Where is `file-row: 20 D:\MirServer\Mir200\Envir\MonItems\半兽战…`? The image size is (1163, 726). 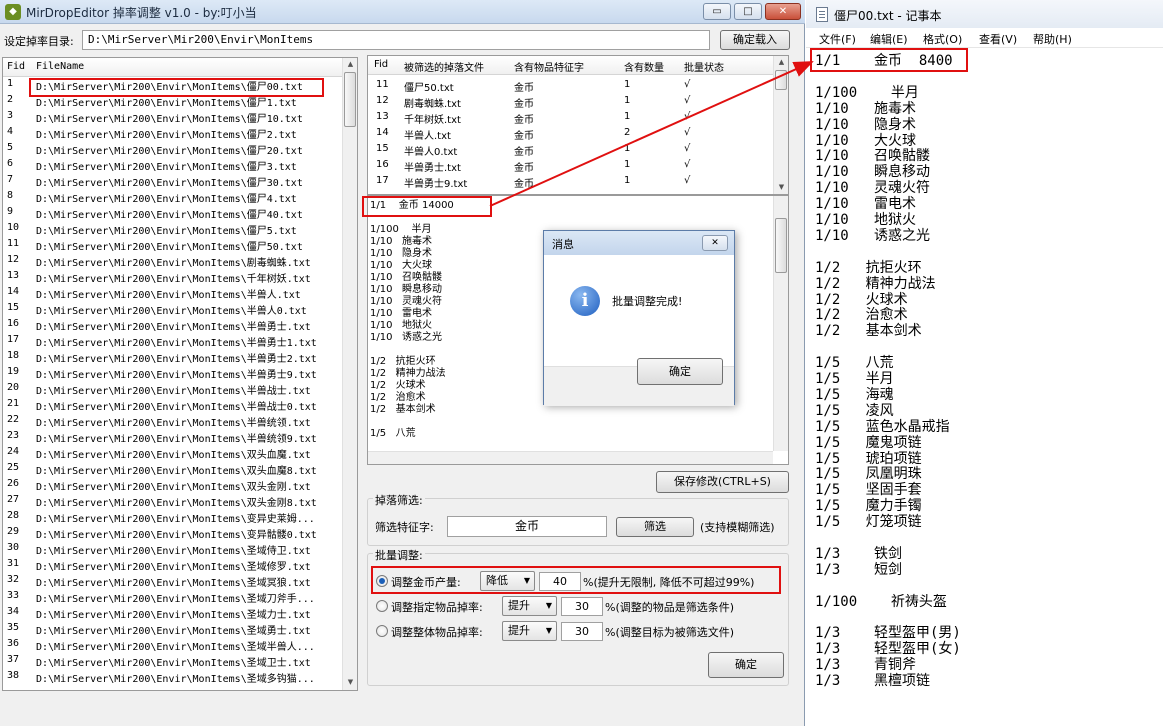 file-row: 20 D:\MirServer\Mir200\Envir\MonItems\半兽战… is located at coordinates (173, 389).